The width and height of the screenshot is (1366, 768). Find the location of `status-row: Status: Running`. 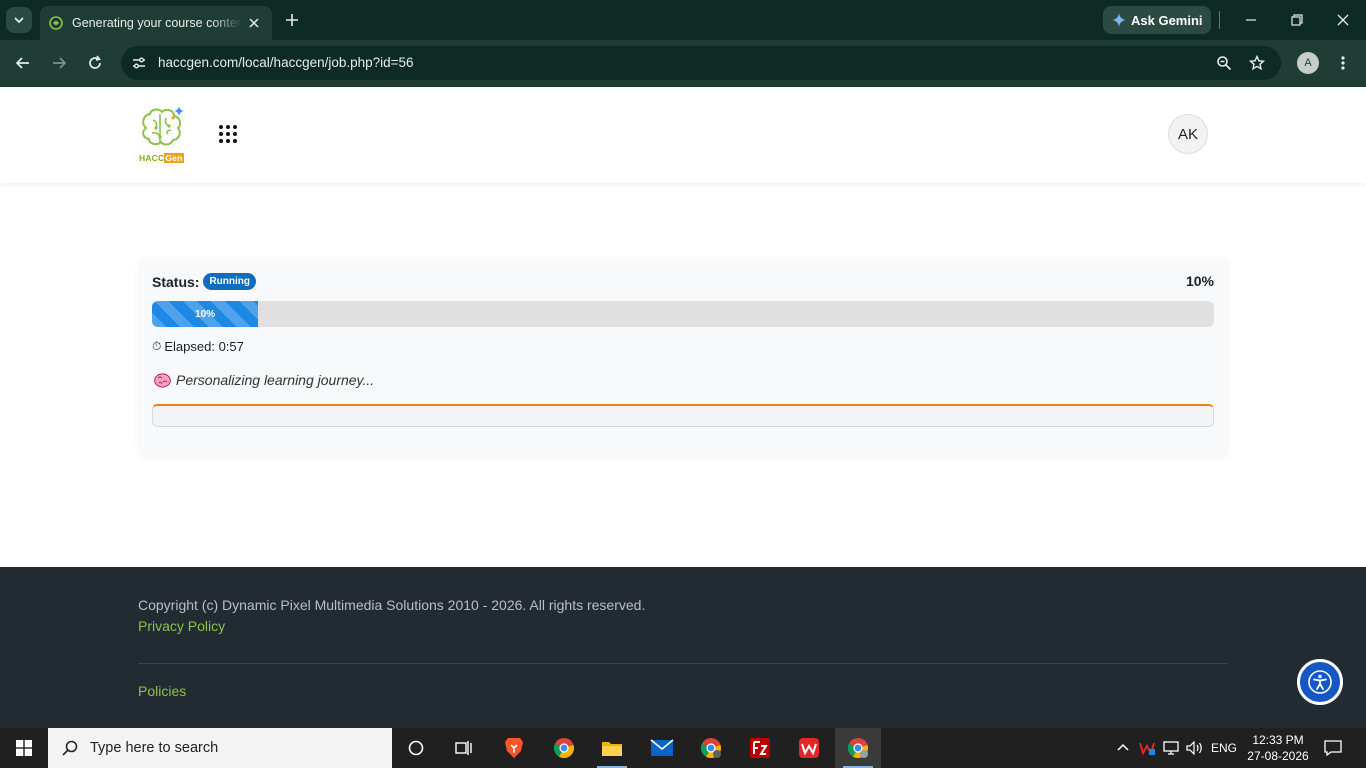

status-row: Status: Running is located at coordinates (204, 281).